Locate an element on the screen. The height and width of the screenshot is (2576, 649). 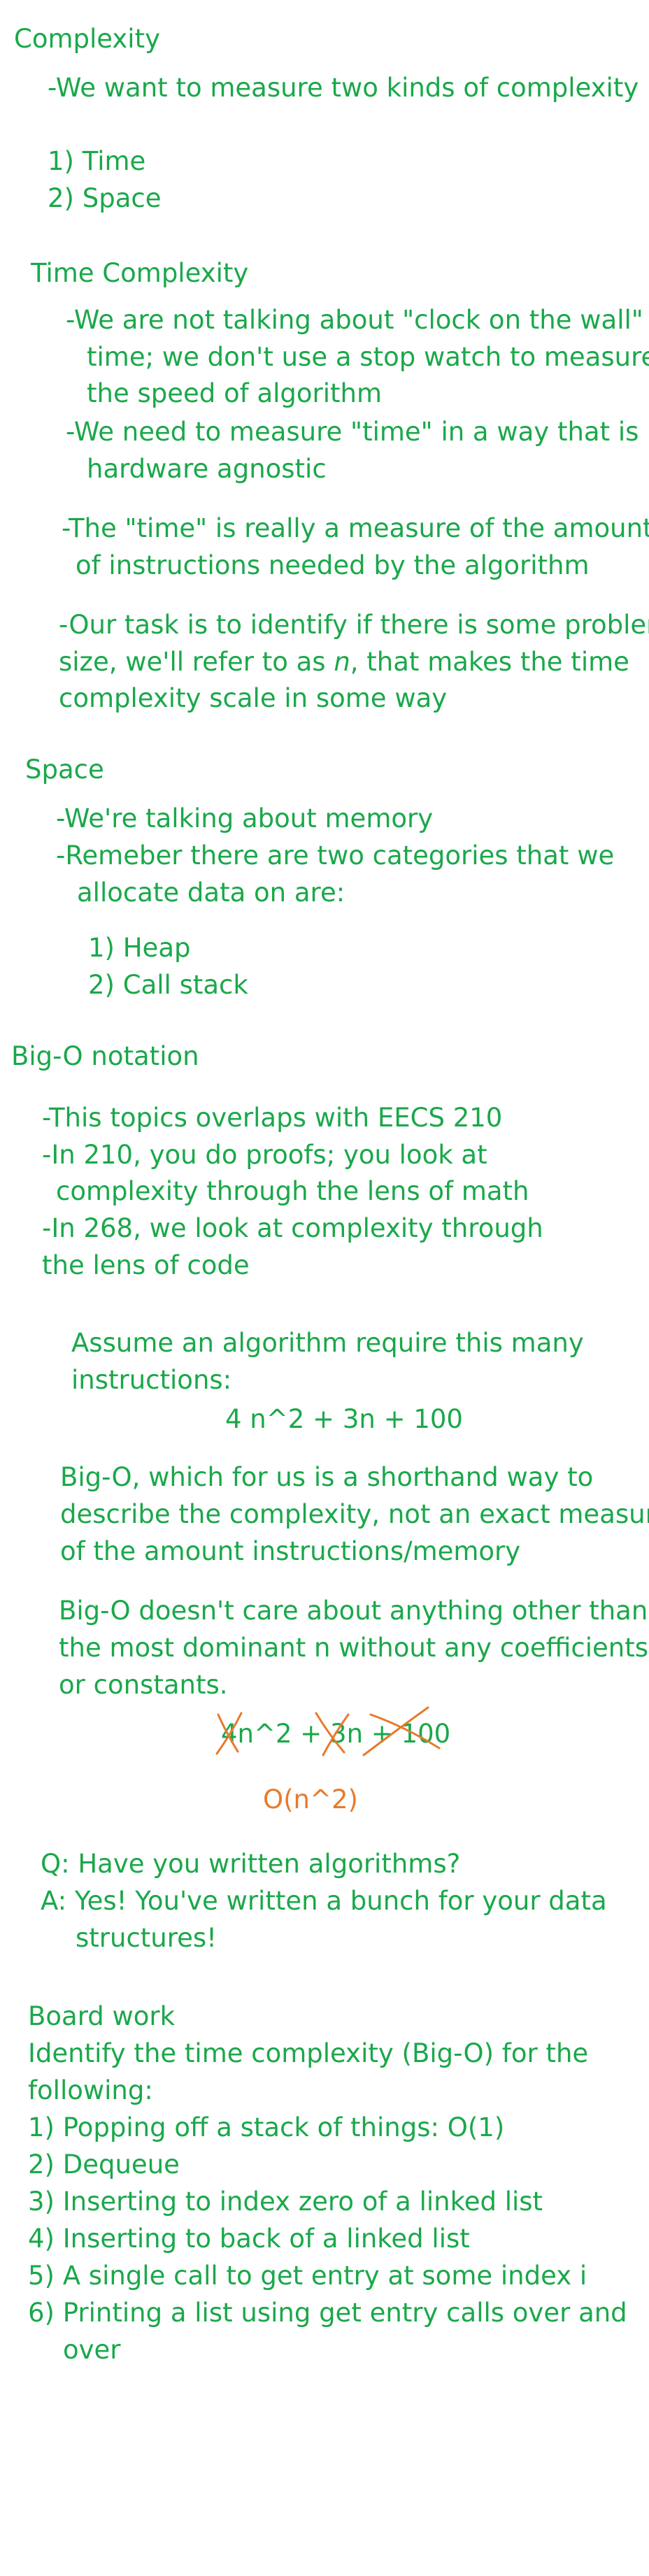
bigo-line: -This topics overlaps with EECS 210 is located at coordinates (272, 1118).